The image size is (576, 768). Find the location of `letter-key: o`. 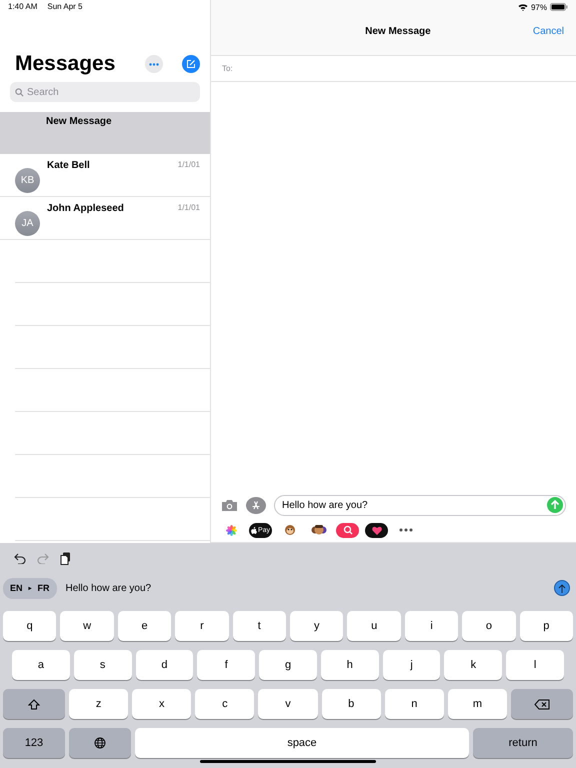

letter-key: o is located at coordinates (489, 626).